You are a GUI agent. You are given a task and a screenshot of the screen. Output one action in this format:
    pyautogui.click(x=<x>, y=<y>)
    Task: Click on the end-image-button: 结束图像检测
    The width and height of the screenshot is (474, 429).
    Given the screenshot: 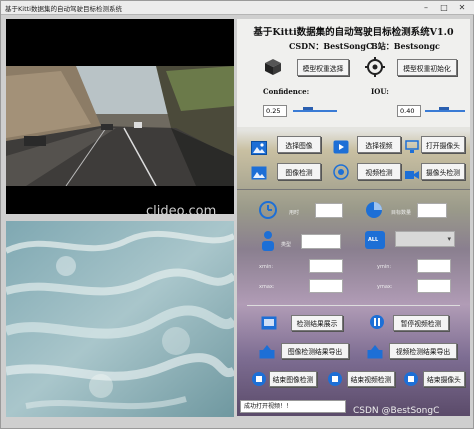 What is the action you would take?
    pyautogui.click(x=293, y=379)
    